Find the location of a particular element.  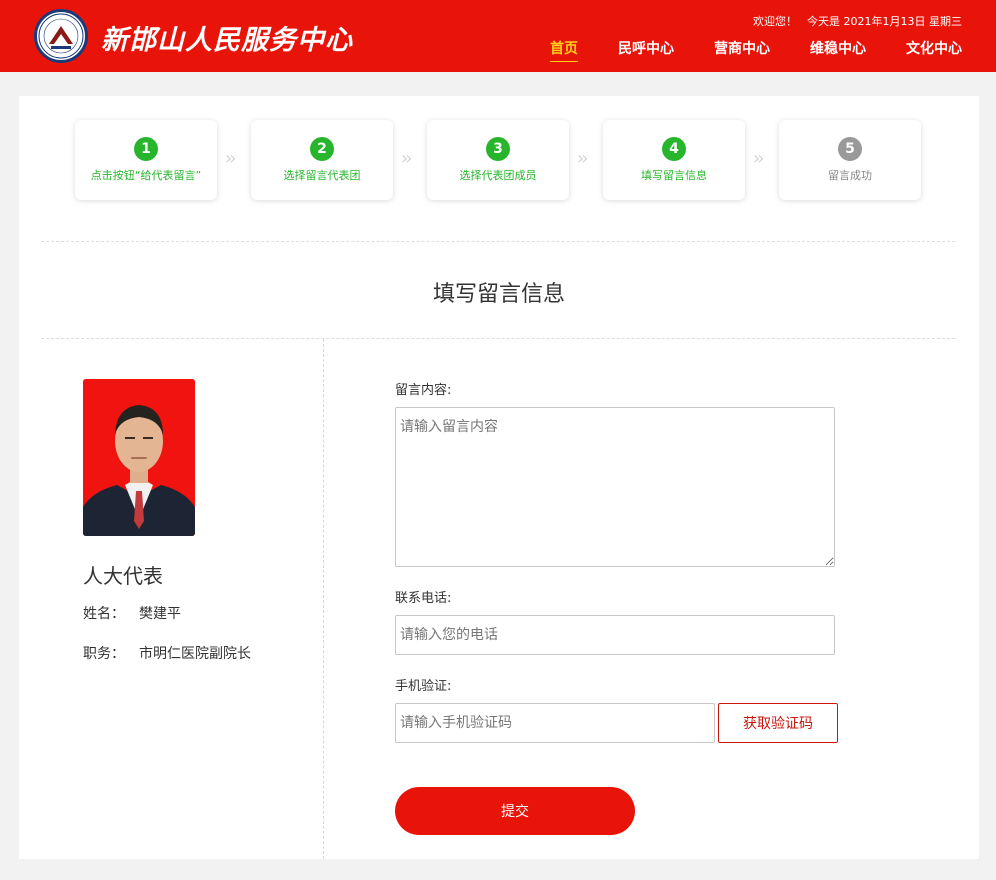

date-text: 今天是 2021年1月13日 星期三 is located at coordinates (884, 21).